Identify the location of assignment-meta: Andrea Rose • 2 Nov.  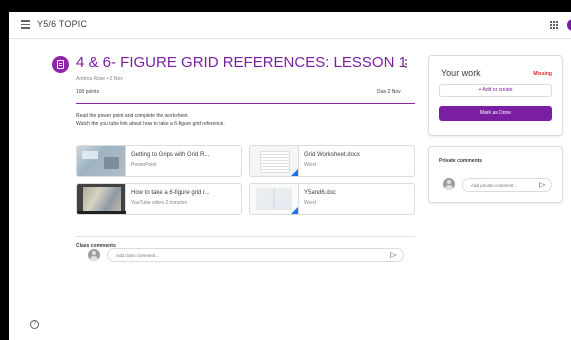
(99, 79).